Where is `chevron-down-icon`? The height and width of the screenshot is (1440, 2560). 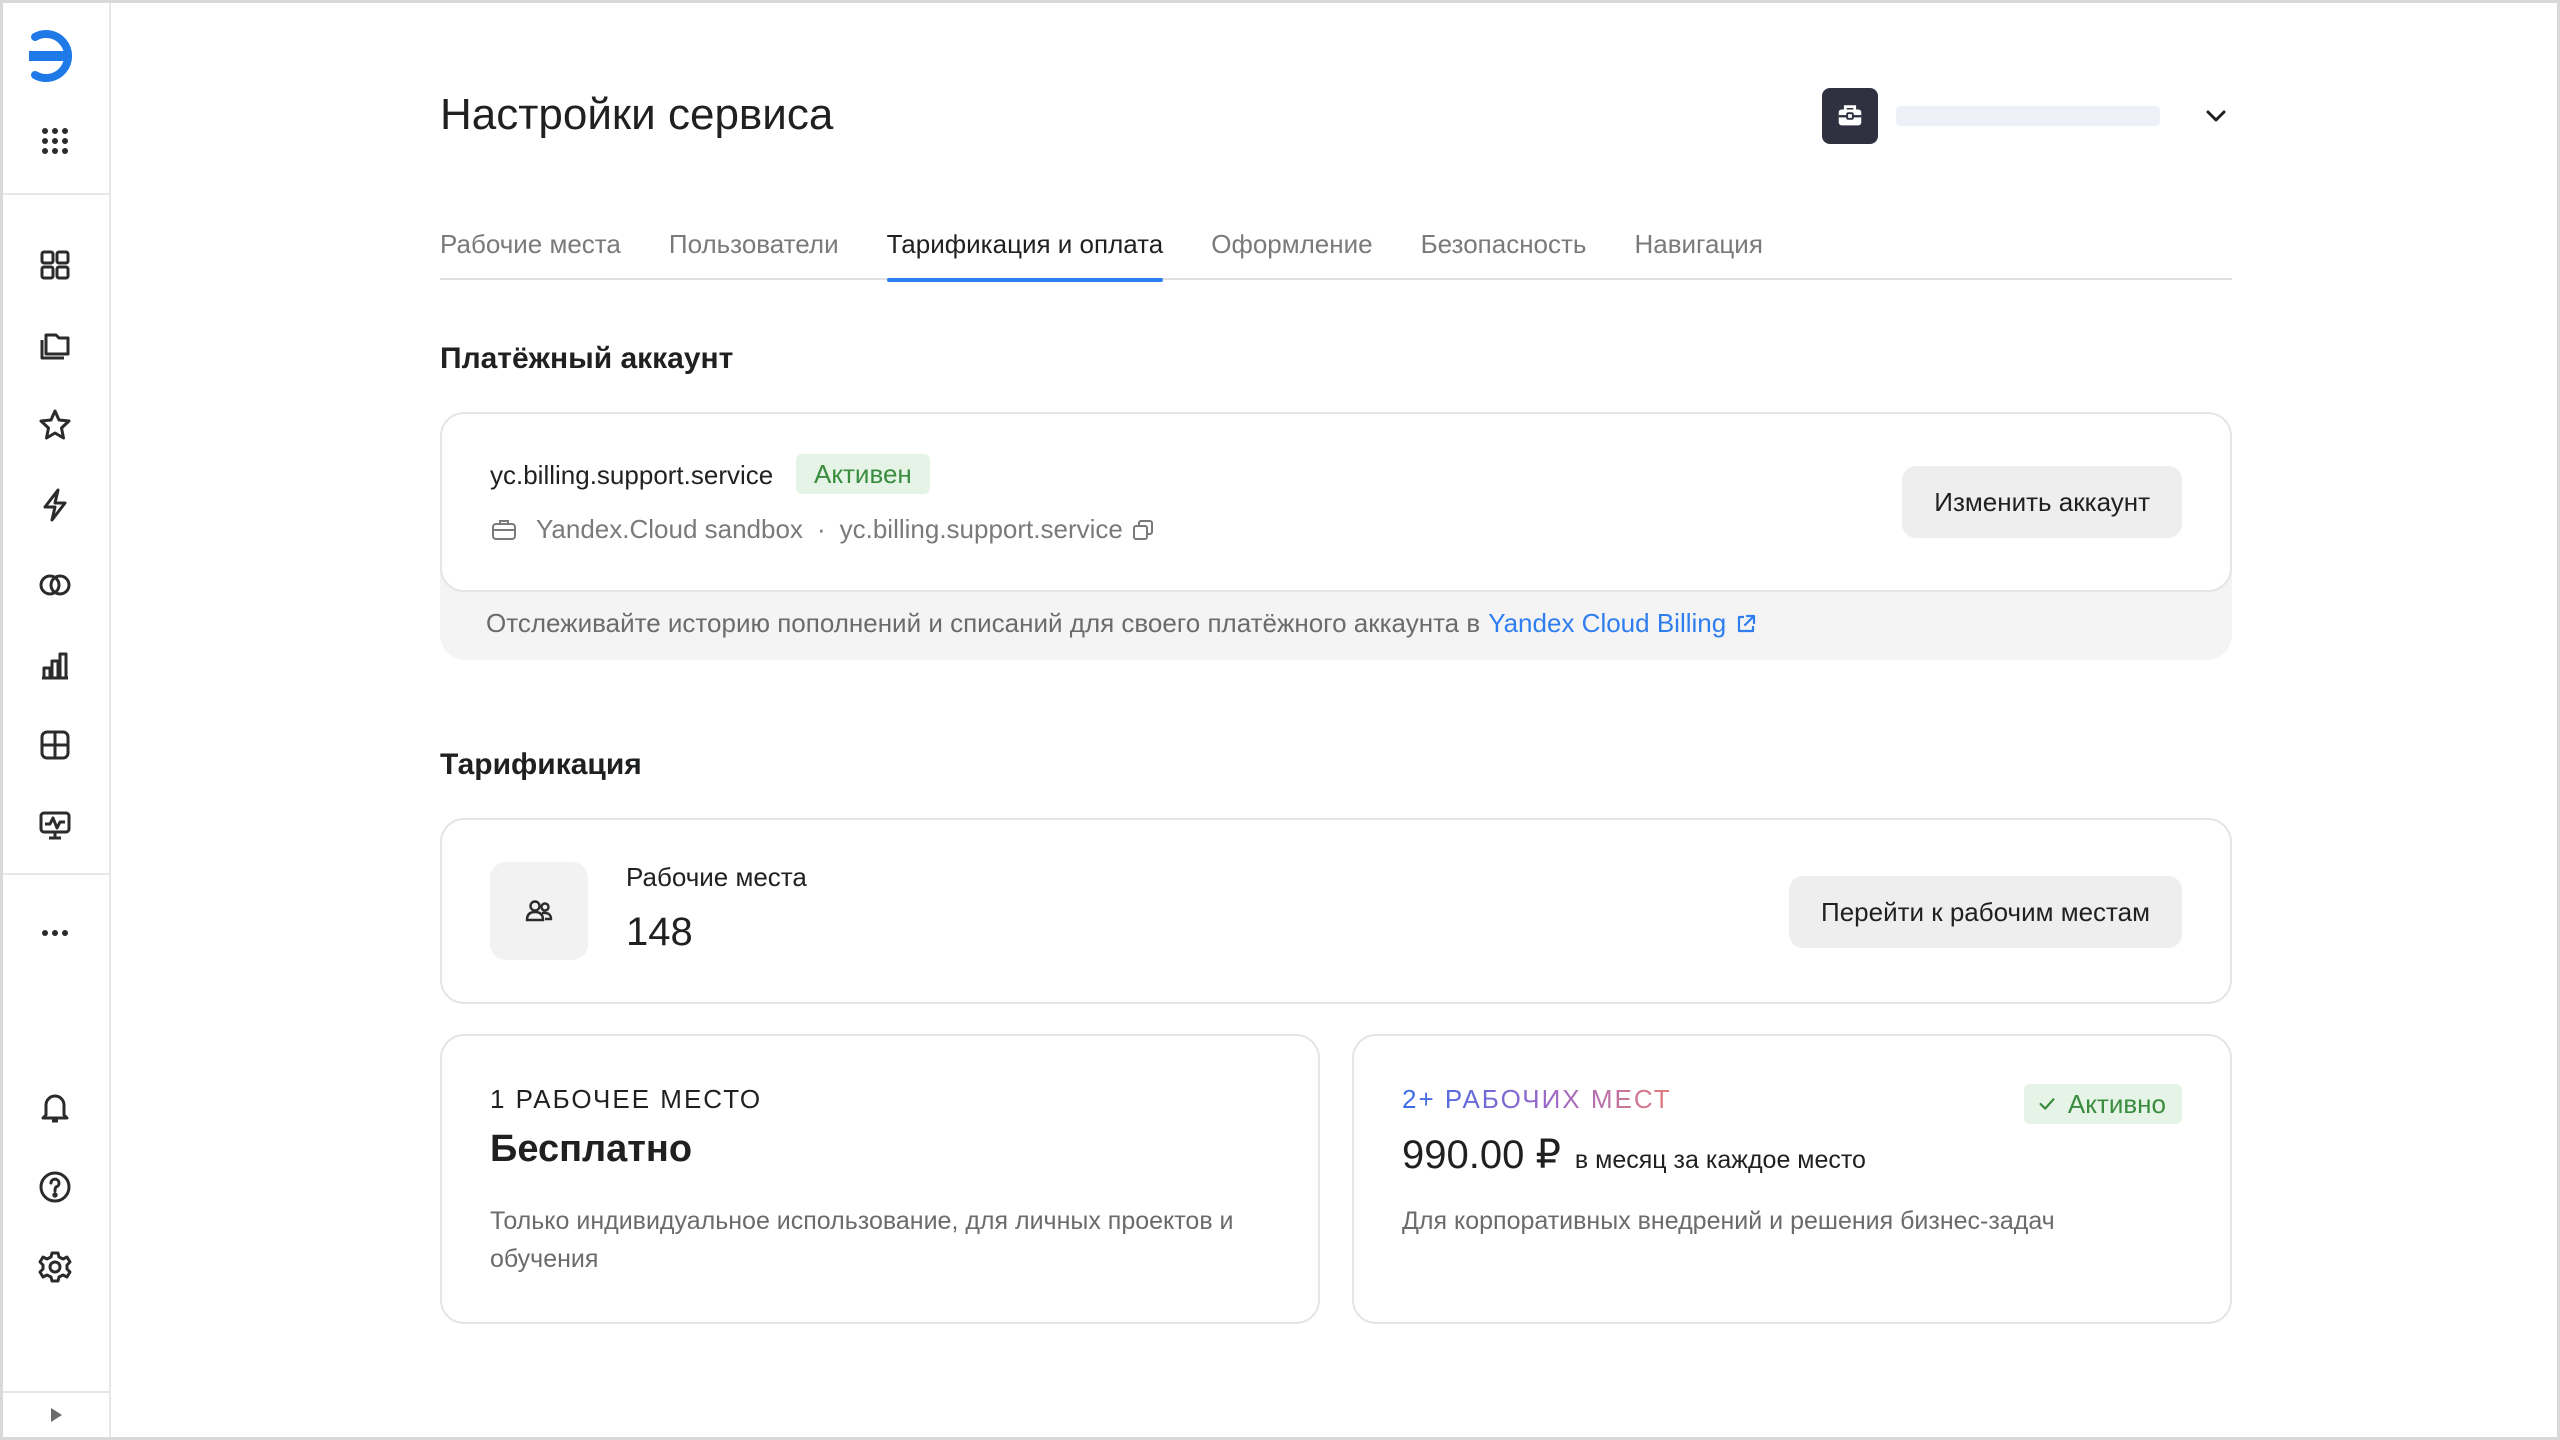
chevron-down-icon is located at coordinates (2216, 116).